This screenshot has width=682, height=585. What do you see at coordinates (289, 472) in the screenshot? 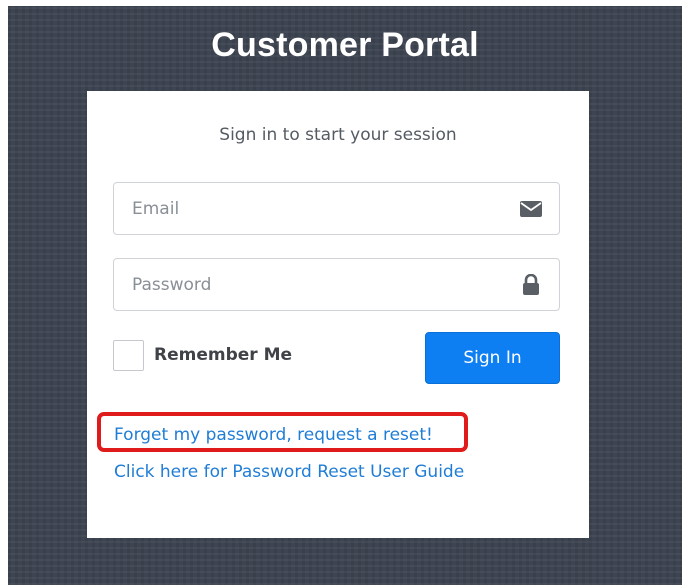
I see `reset-guide-link: Click here for Password Reset User Guide` at bounding box center [289, 472].